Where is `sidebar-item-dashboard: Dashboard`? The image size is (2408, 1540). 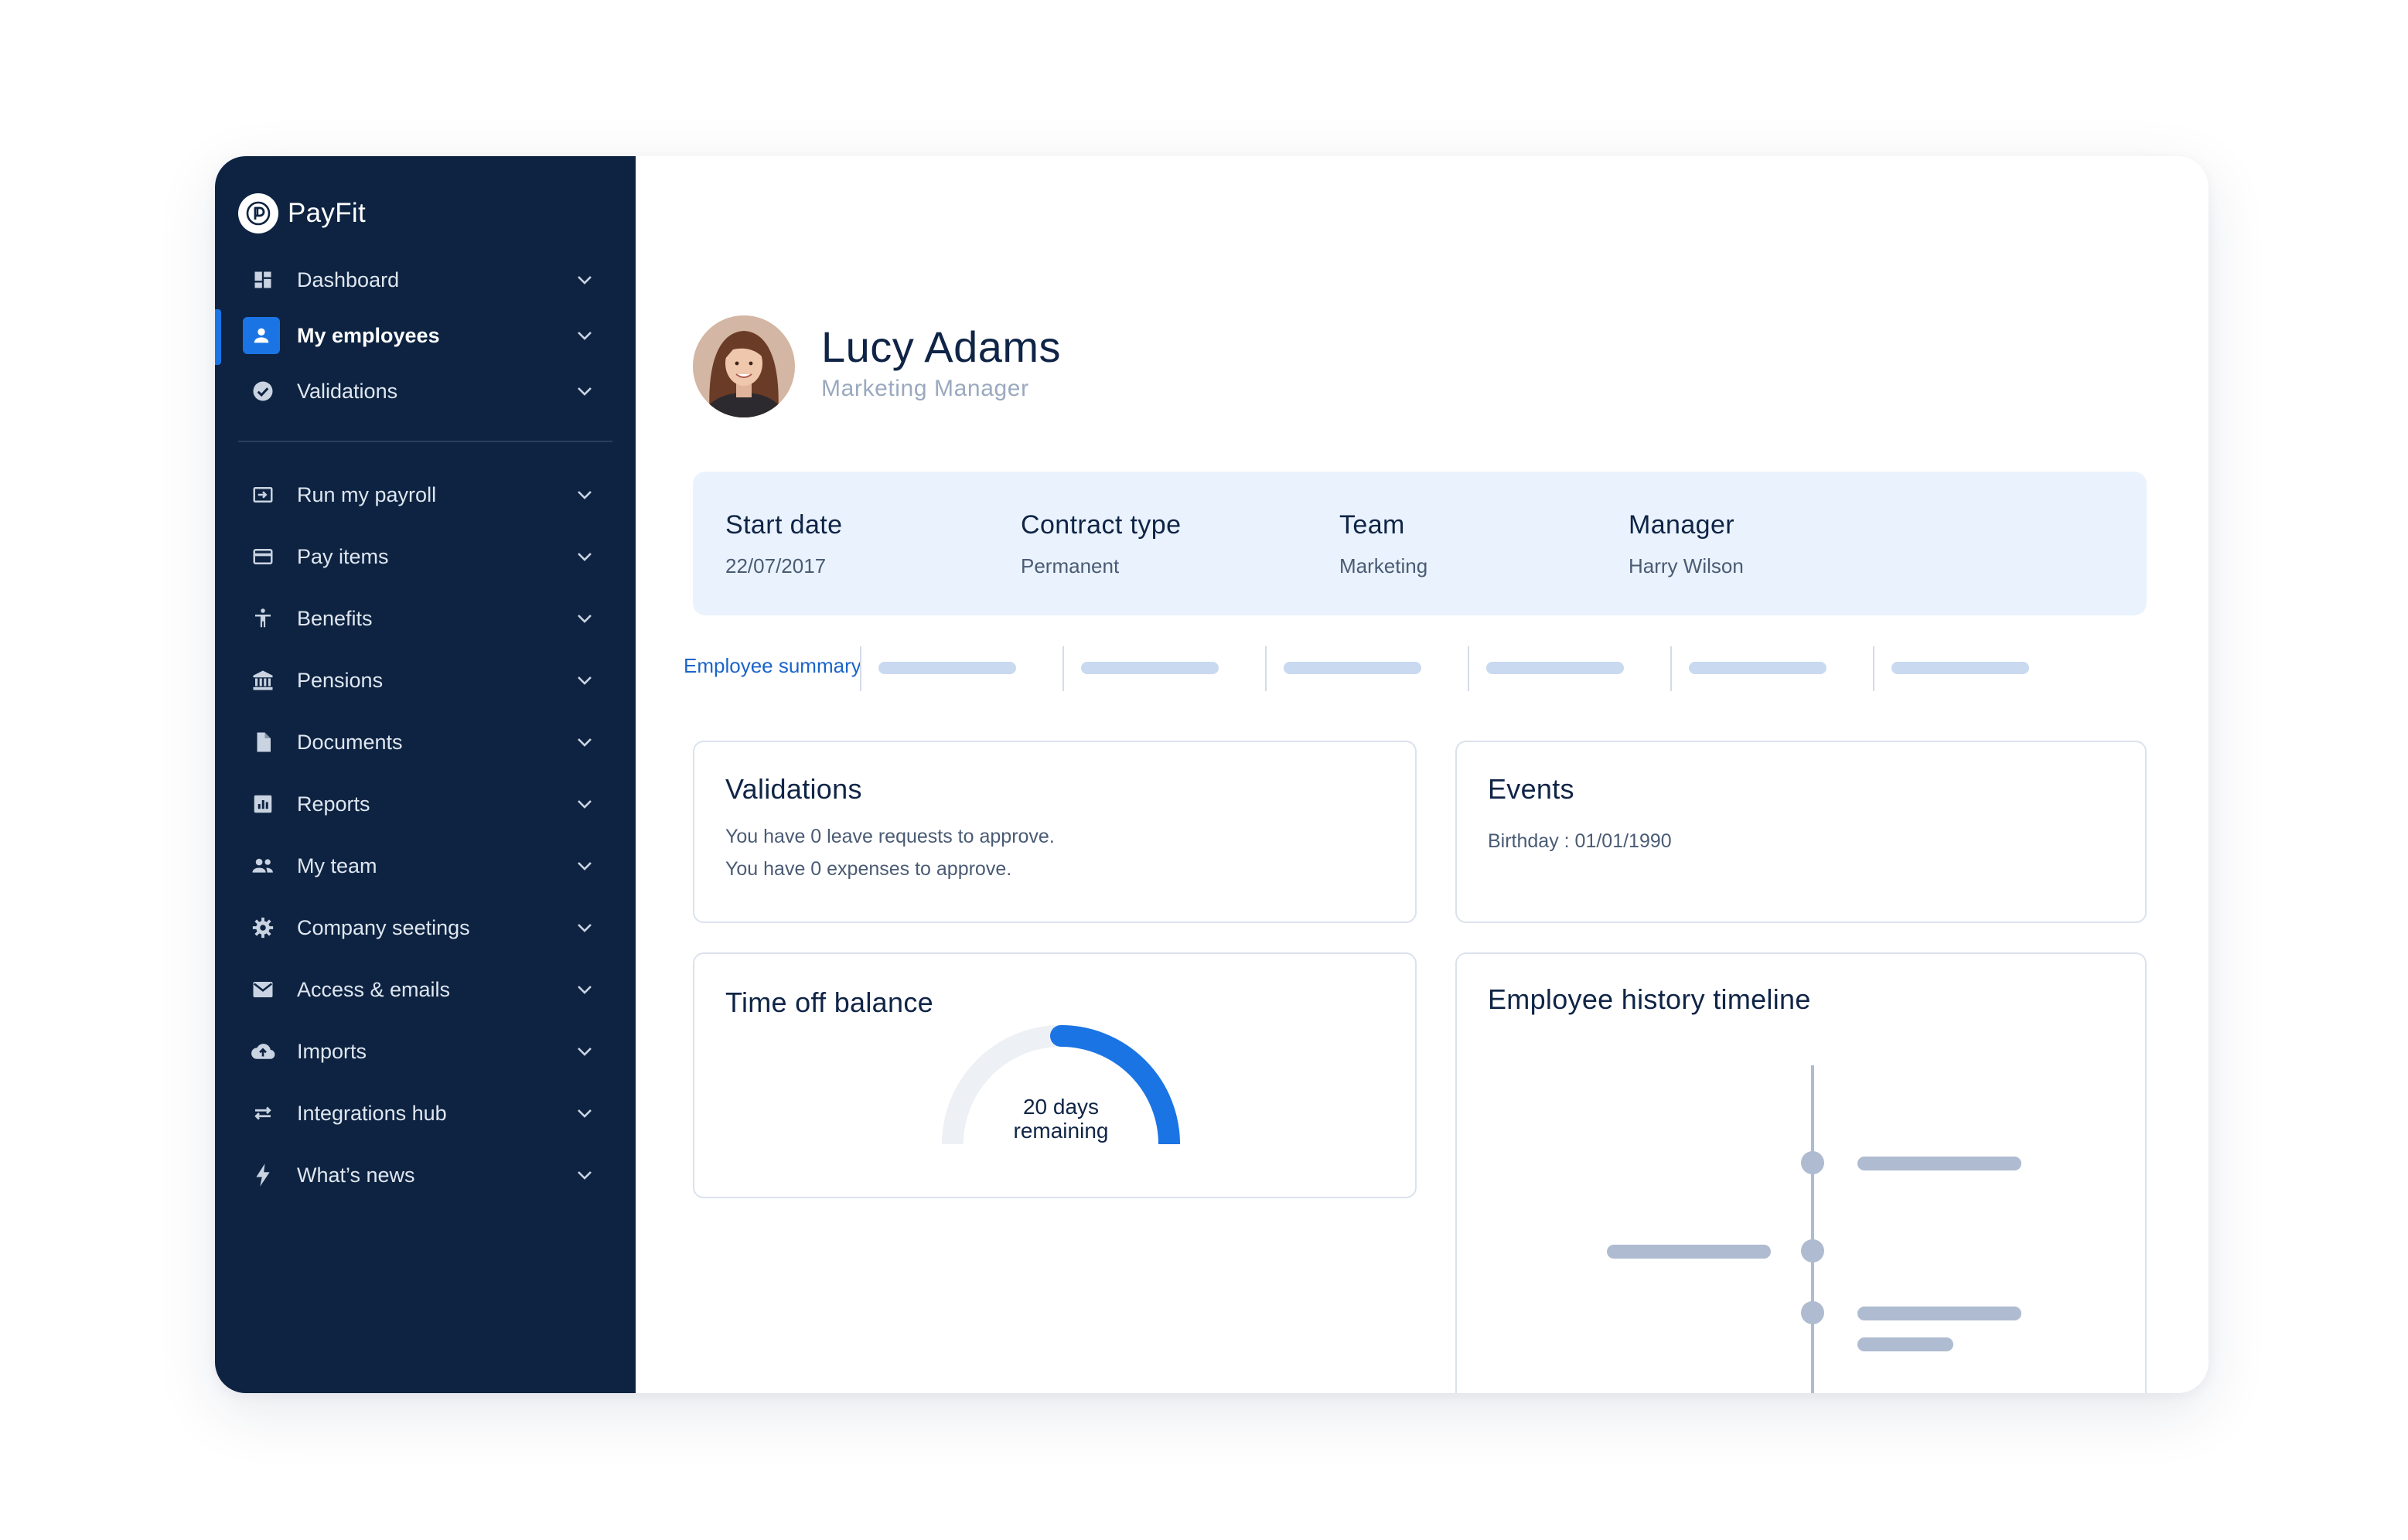 sidebar-item-dashboard: Dashboard is located at coordinates (425, 280).